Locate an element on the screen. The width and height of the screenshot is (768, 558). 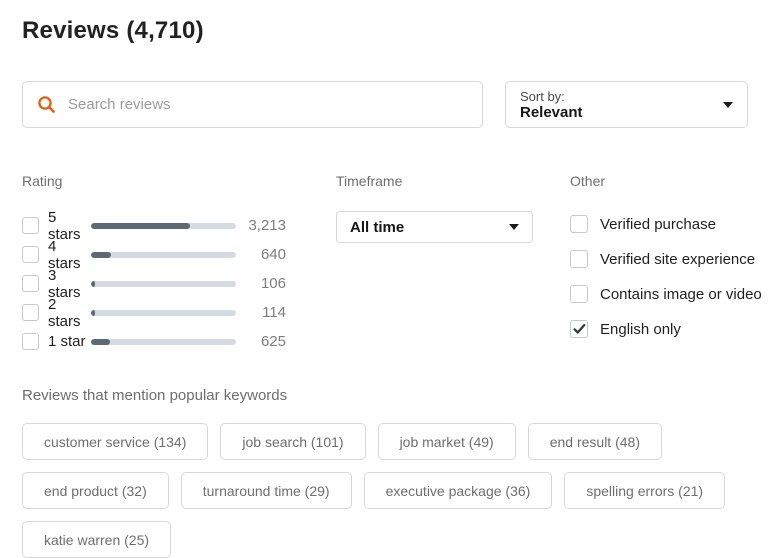
keyword-chip: job search (101) is located at coordinates (293, 441).